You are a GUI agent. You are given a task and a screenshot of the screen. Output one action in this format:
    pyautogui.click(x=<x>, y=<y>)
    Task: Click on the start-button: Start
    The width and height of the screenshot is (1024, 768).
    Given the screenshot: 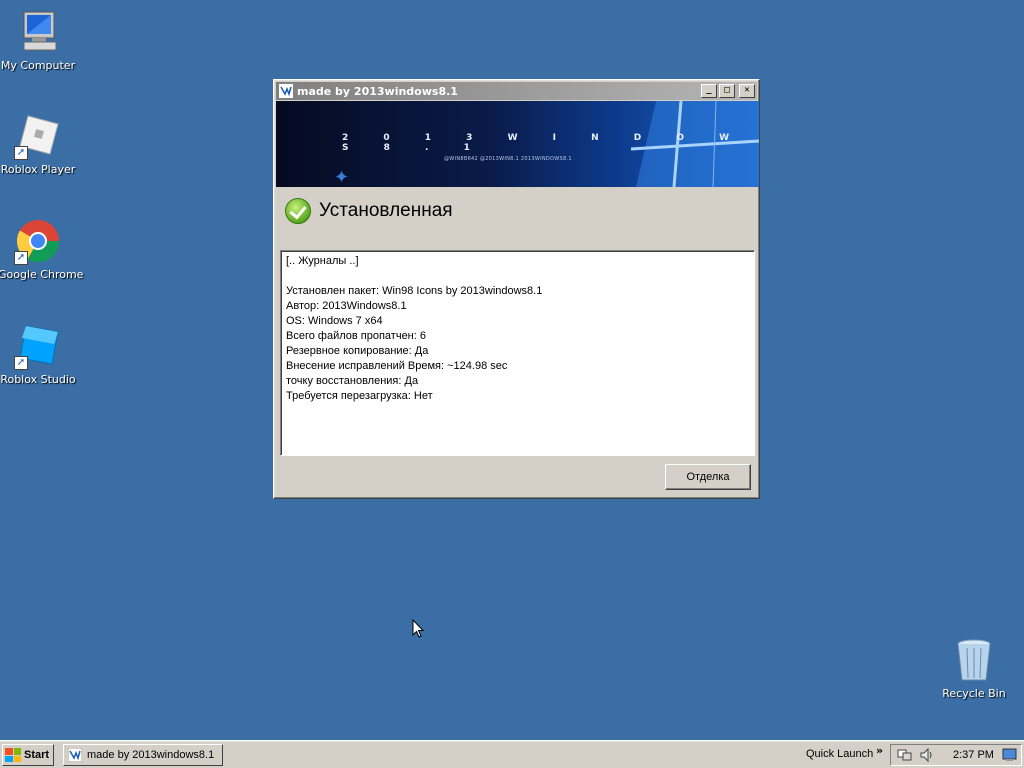 What is the action you would take?
    pyautogui.click(x=28, y=755)
    